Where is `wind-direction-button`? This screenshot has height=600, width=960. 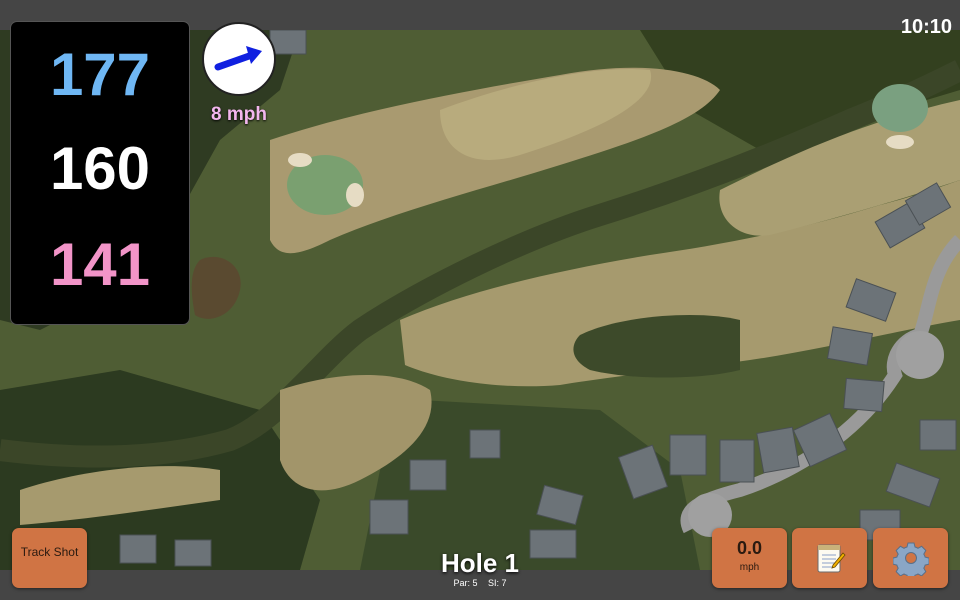
wind-direction-button is located at coordinates (239, 59).